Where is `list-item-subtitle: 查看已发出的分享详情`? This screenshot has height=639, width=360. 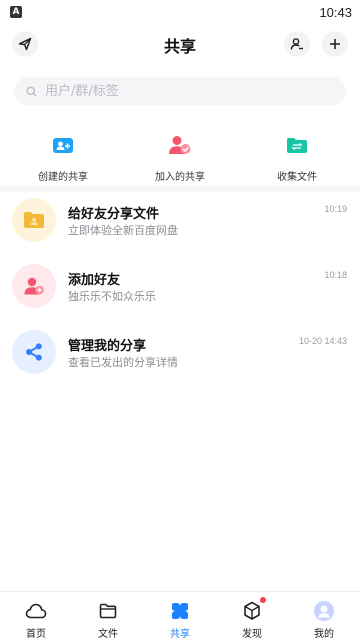
list-item-subtitle: 查看已发出的分享详情 is located at coordinates (123, 362).